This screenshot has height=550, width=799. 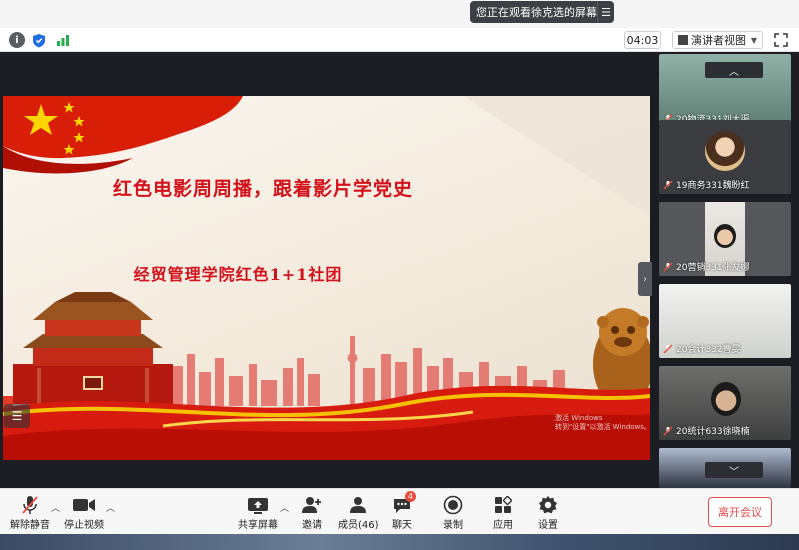 What do you see at coordinates (358, 525) in the screenshot?
I see `members-label: 成员(46)` at bounding box center [358, 525].